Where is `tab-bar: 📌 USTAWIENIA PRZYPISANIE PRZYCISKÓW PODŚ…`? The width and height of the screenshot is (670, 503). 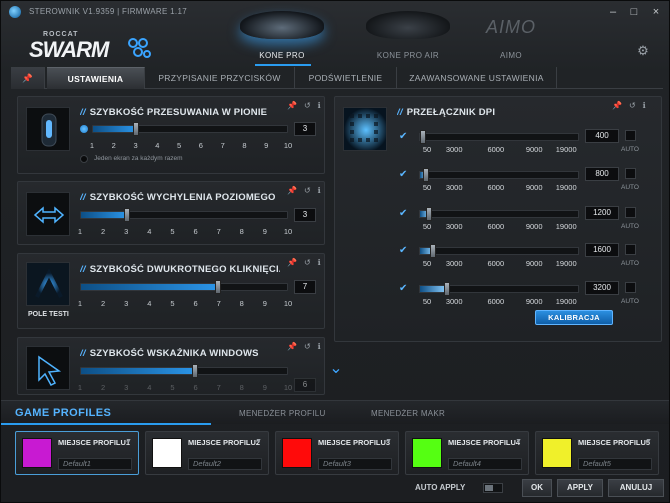
tab-bar: 📌 USTAWIENIA PRZYPISANIE PRZYCISKÓW PODŚ… is located at coordinates (337, 78).